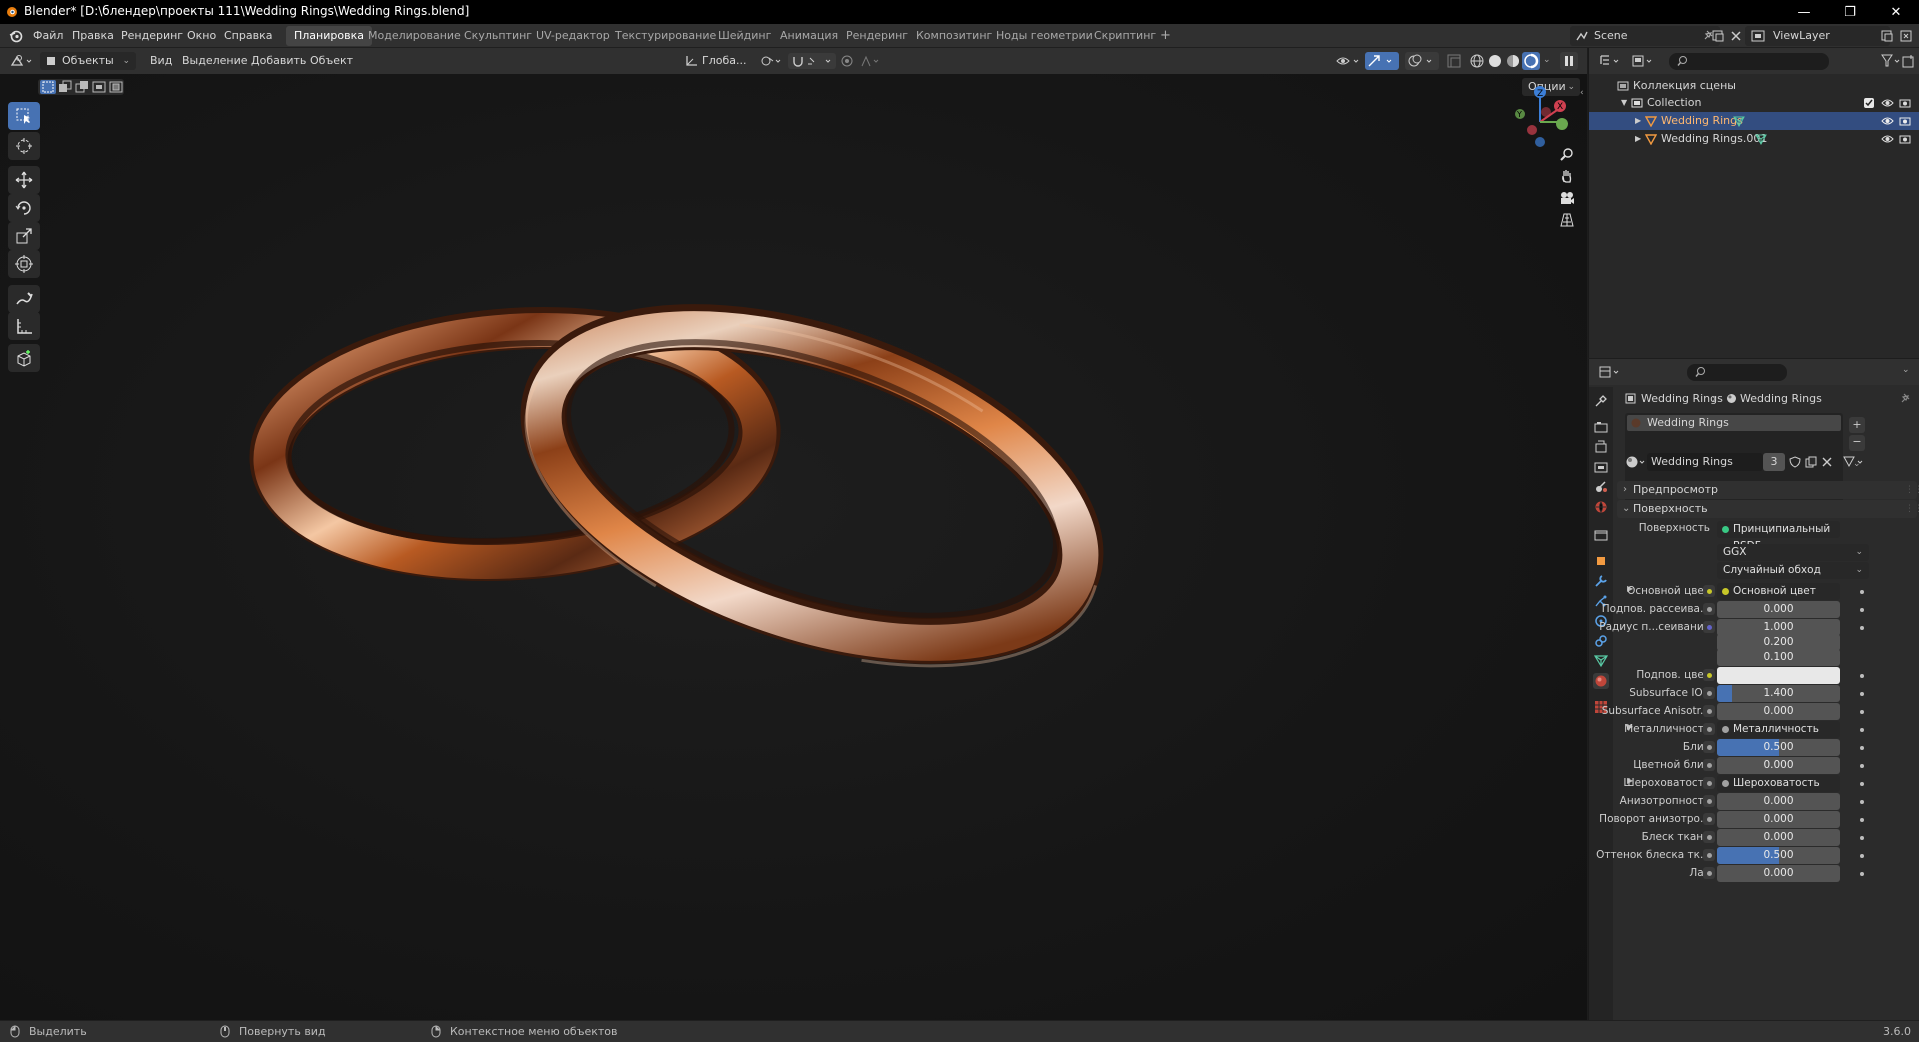 The height and width of the screenshot is (1042, 1919). What do you see at coordinates (1567, 154) in the screenshot?
I see `zoom-view-icon` at bounding box center [1567, 154].